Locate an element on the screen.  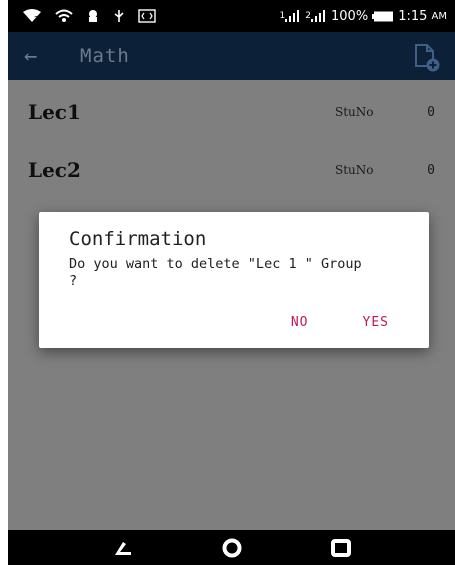
status-left-icons: ? is located at coordinates (89, 16).